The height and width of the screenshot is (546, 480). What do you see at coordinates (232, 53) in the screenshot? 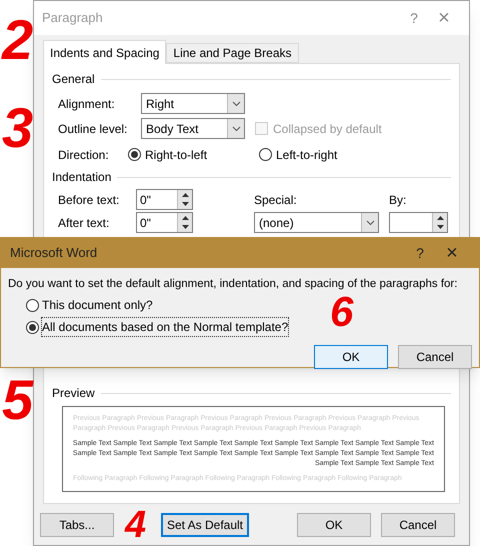
I see `tab: Line and Page Breaks` at bounding box center [232, 53].